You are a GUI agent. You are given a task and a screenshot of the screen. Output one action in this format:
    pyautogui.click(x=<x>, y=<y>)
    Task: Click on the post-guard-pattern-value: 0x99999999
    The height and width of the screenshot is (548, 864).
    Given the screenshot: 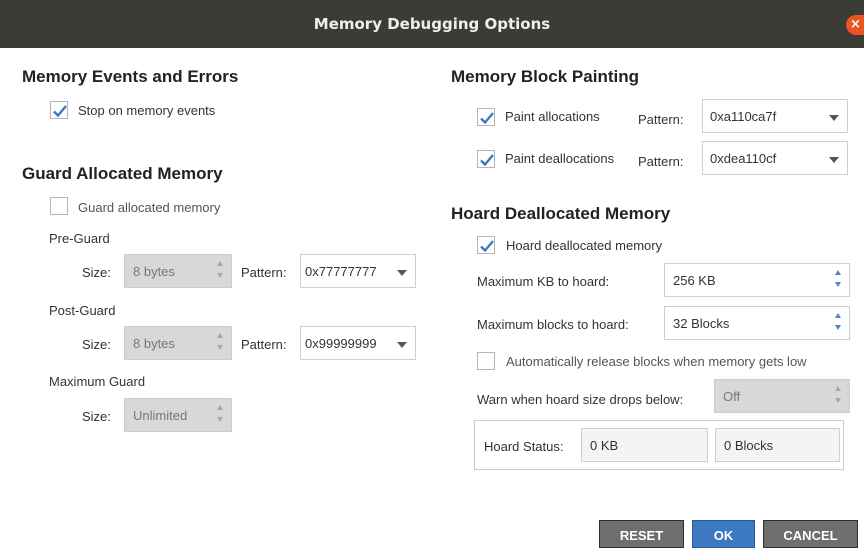 What is the action you would take?
    pyautogui.click(x=341, y=343)
    